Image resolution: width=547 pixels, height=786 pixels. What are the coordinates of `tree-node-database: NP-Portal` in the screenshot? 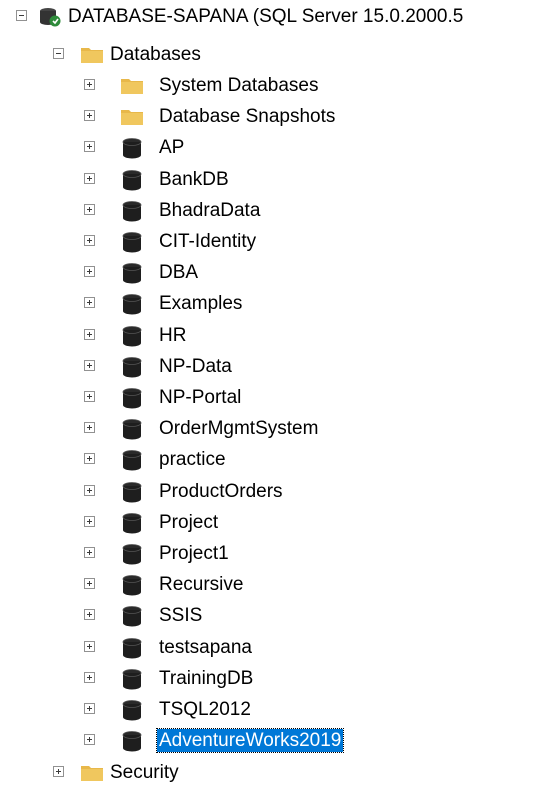 It's located at (273, 397).